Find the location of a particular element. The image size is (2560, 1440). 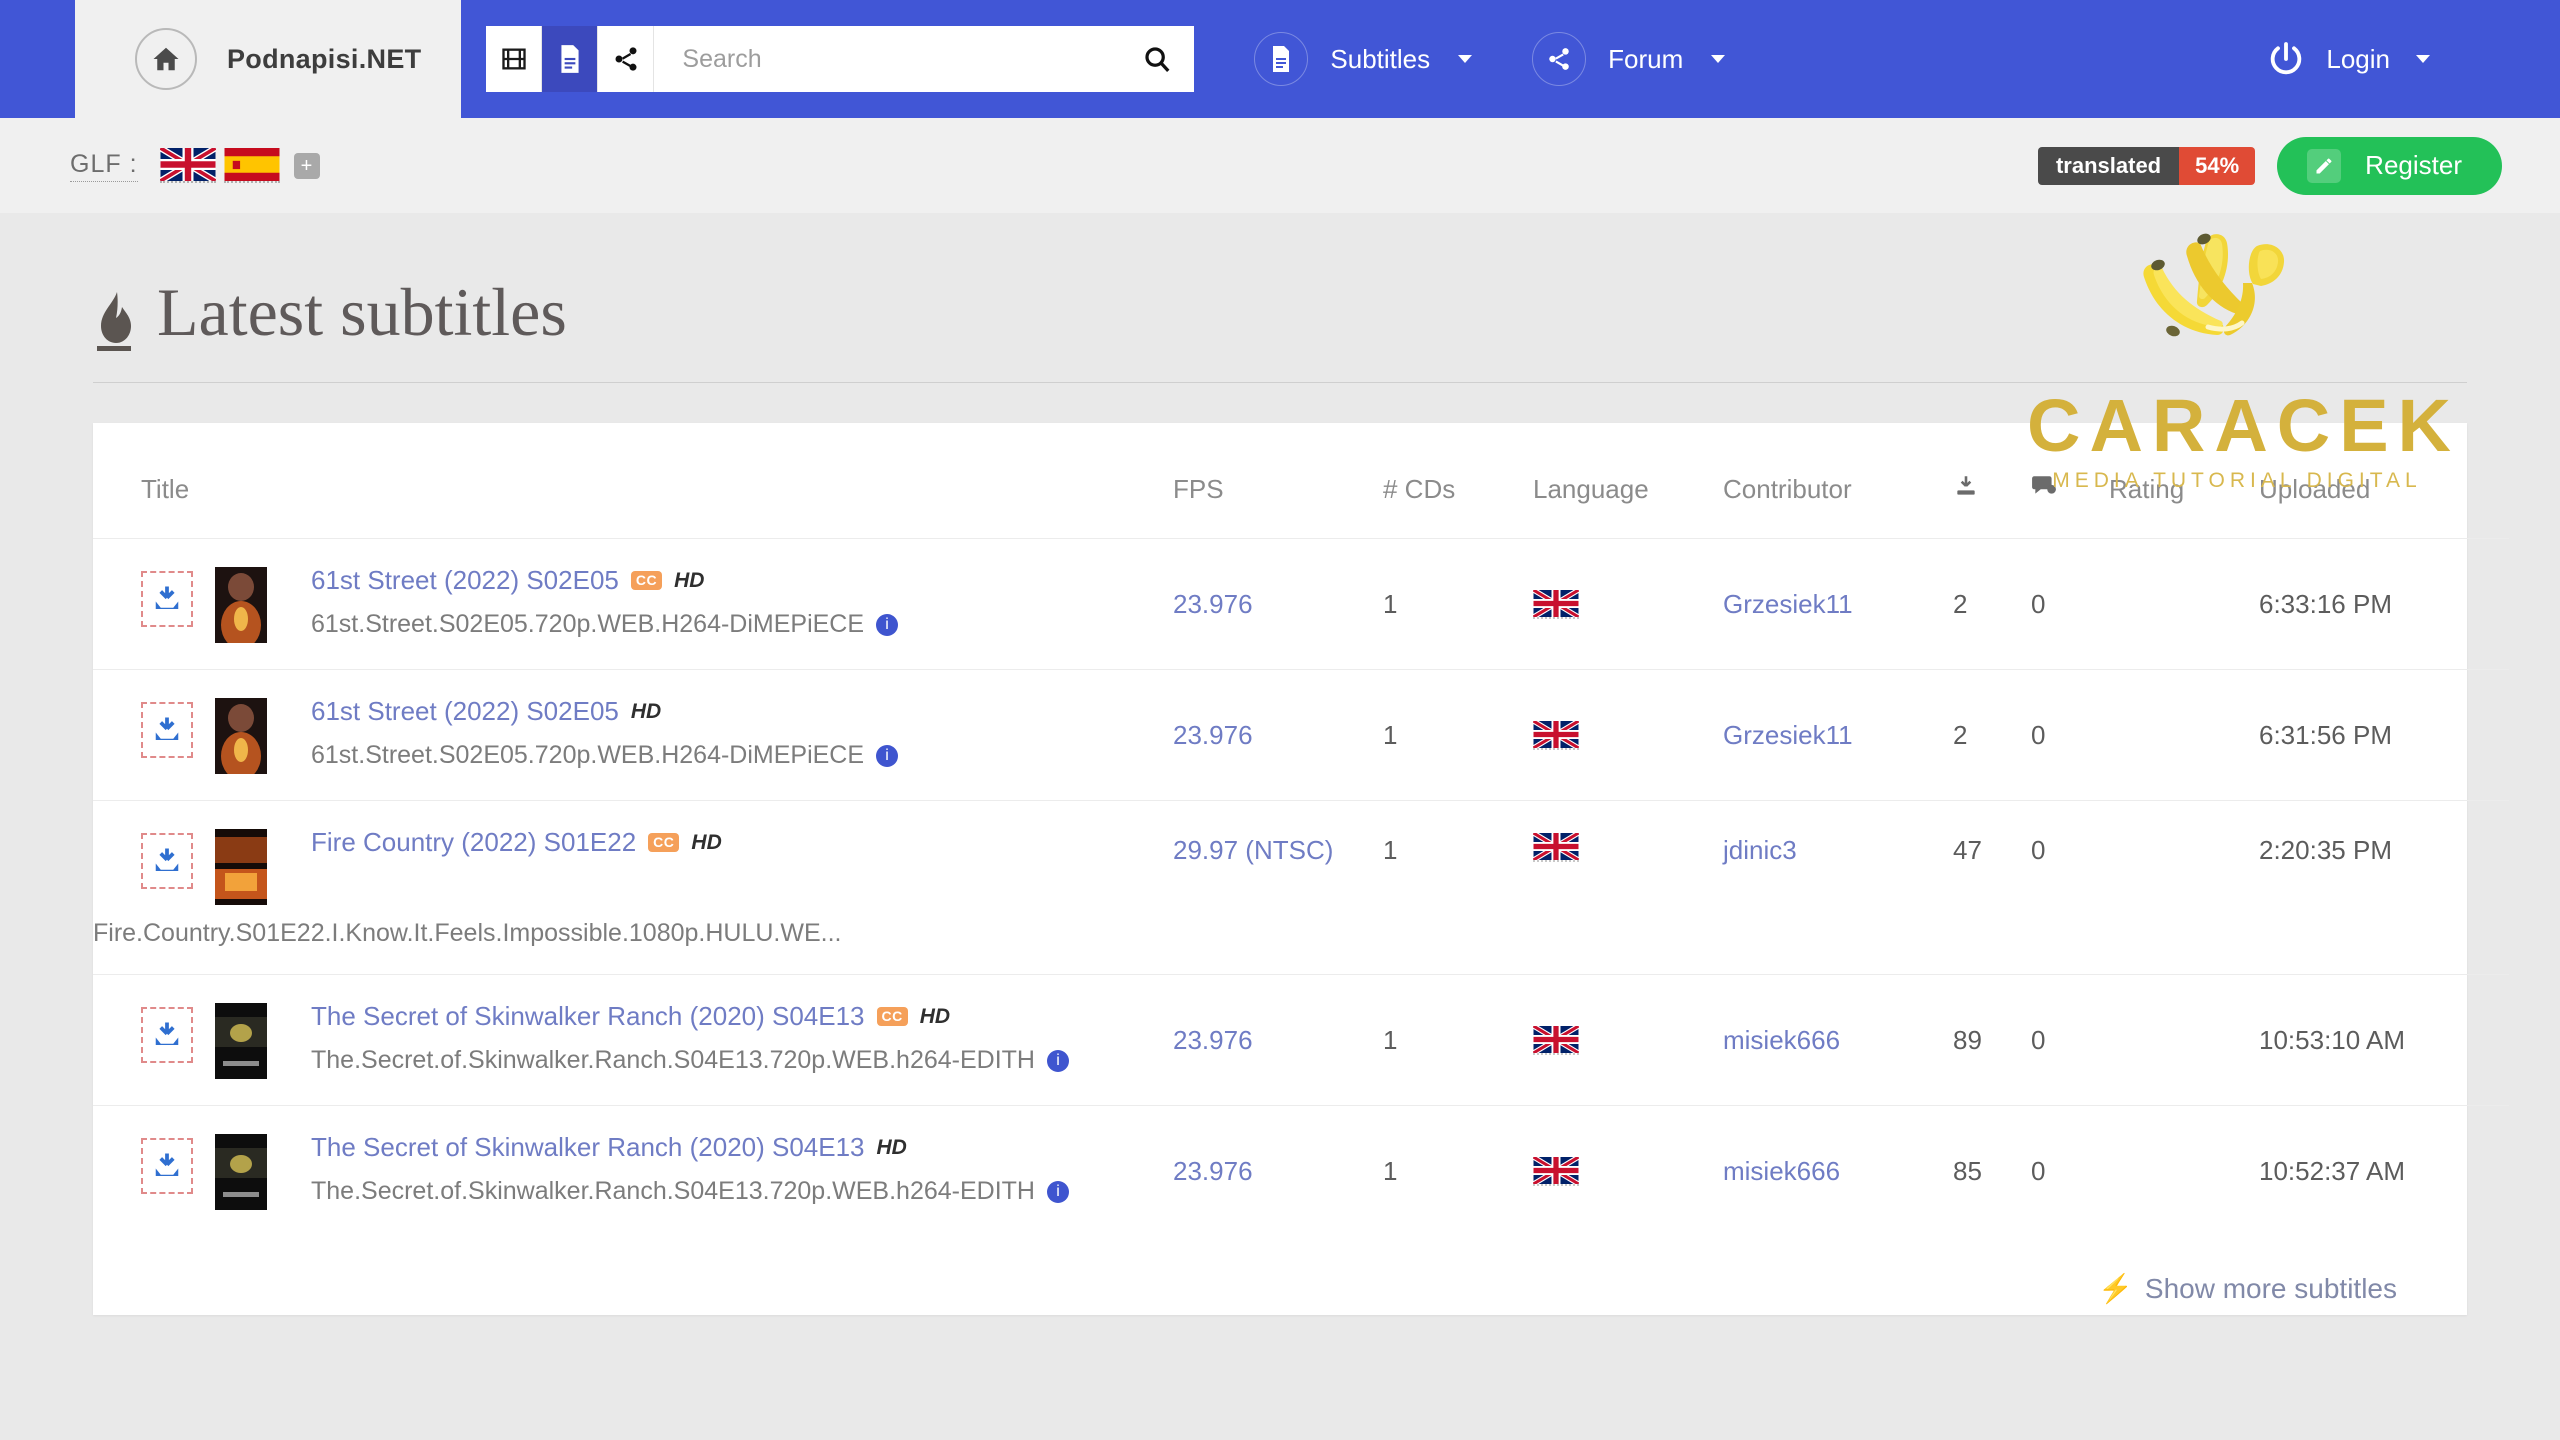

download-icon is located at coordinates (1992, 481).